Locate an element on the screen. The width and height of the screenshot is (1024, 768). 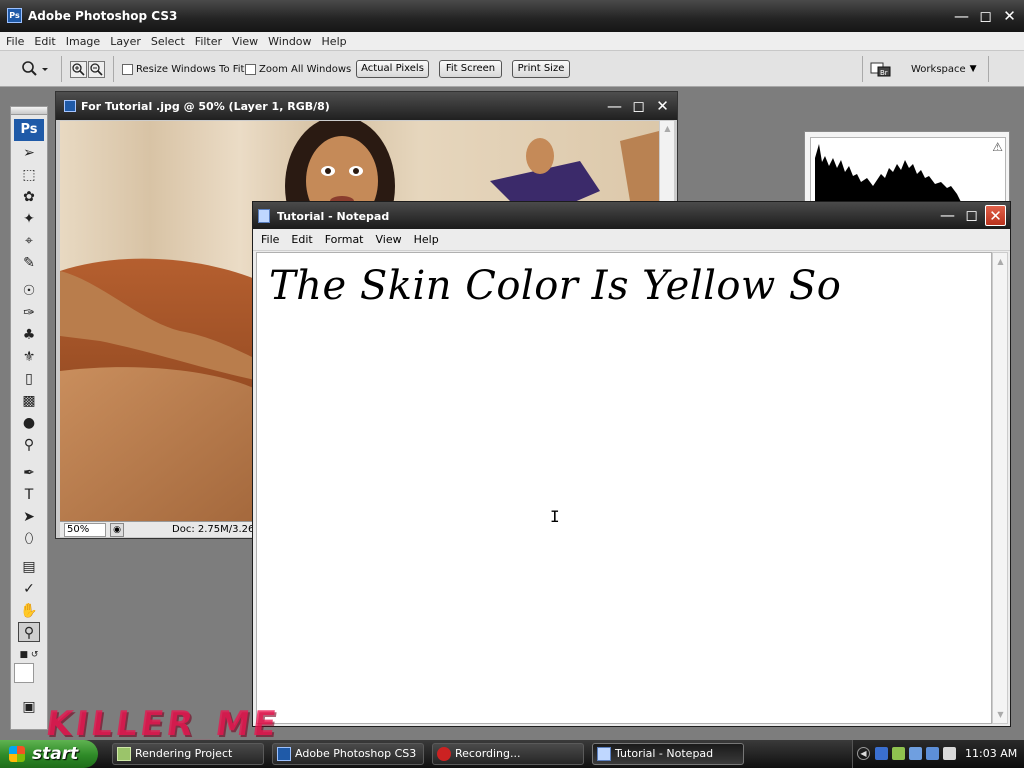
toolbox-grip is located at coordinates (29, 111).